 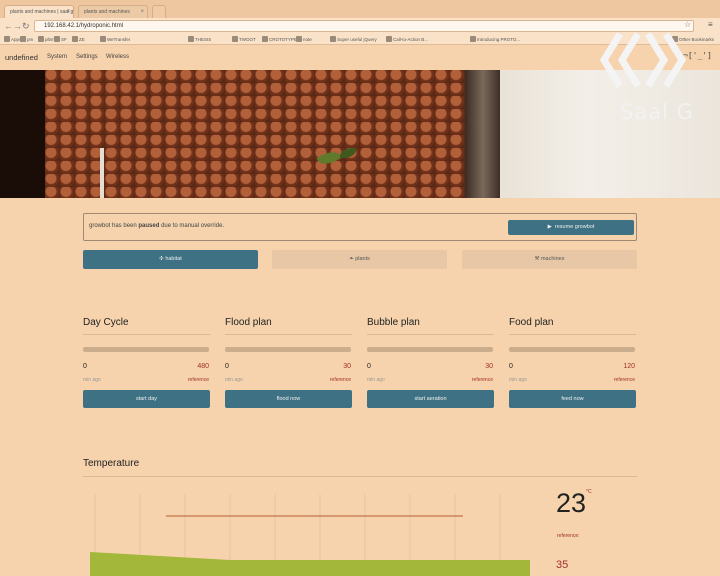 I want to click on status-word: paused, so click(x=149, y=226).